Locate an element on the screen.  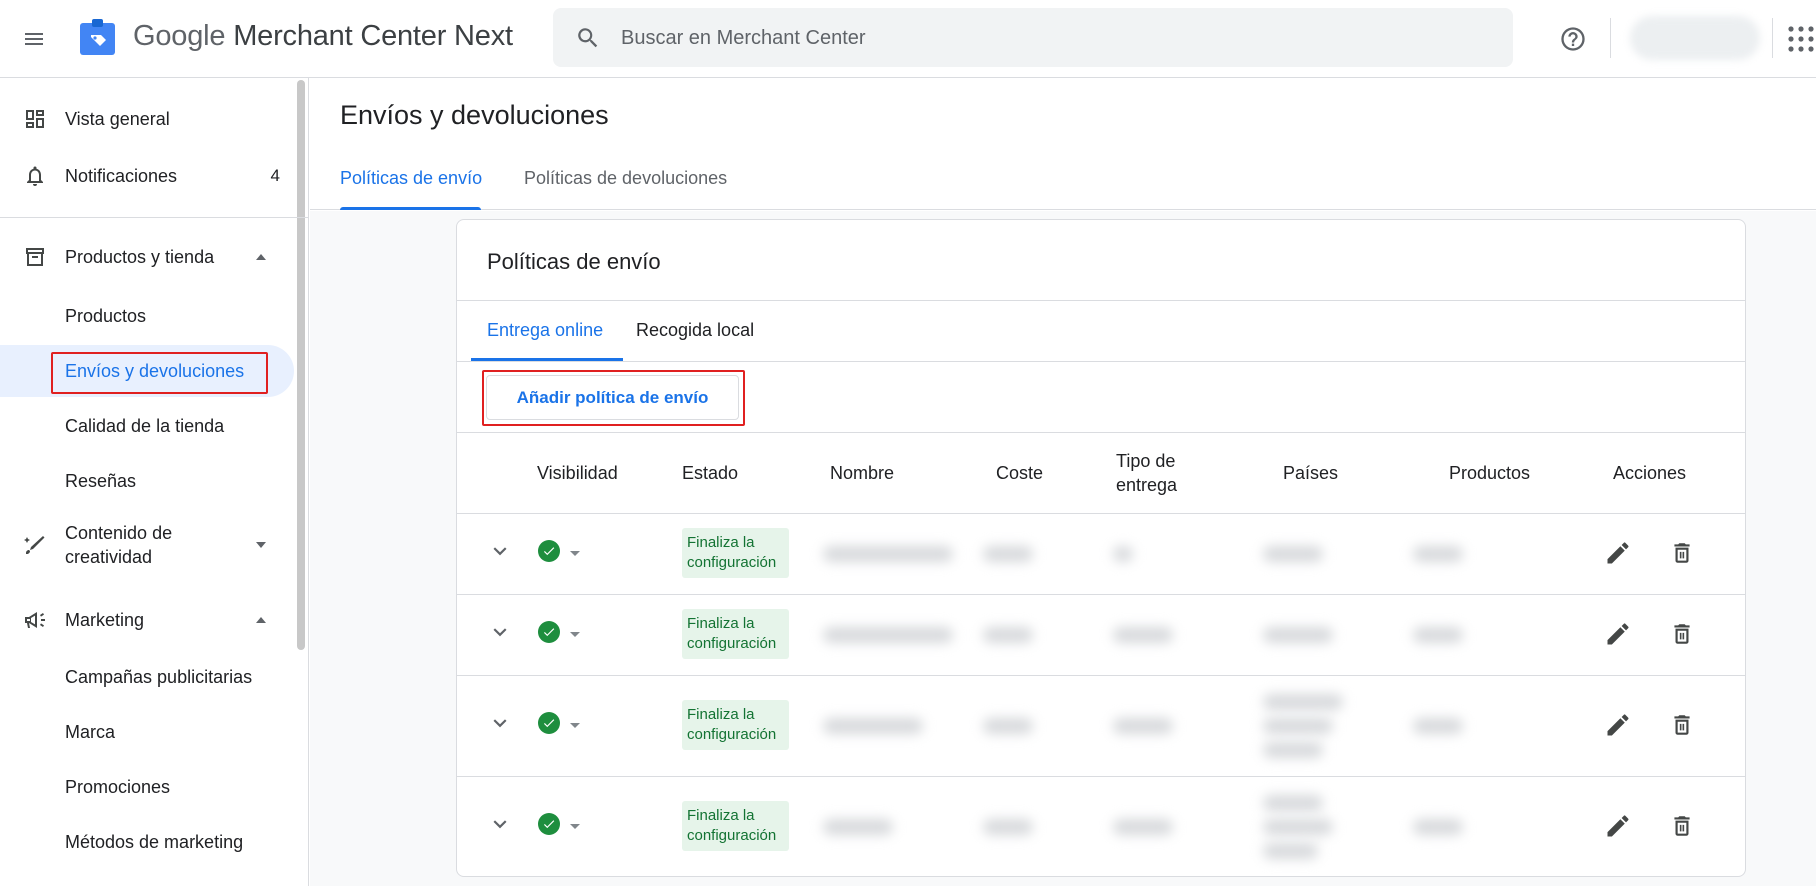
sidebar-item-label: Vista general is located at coordinates (117, 118).